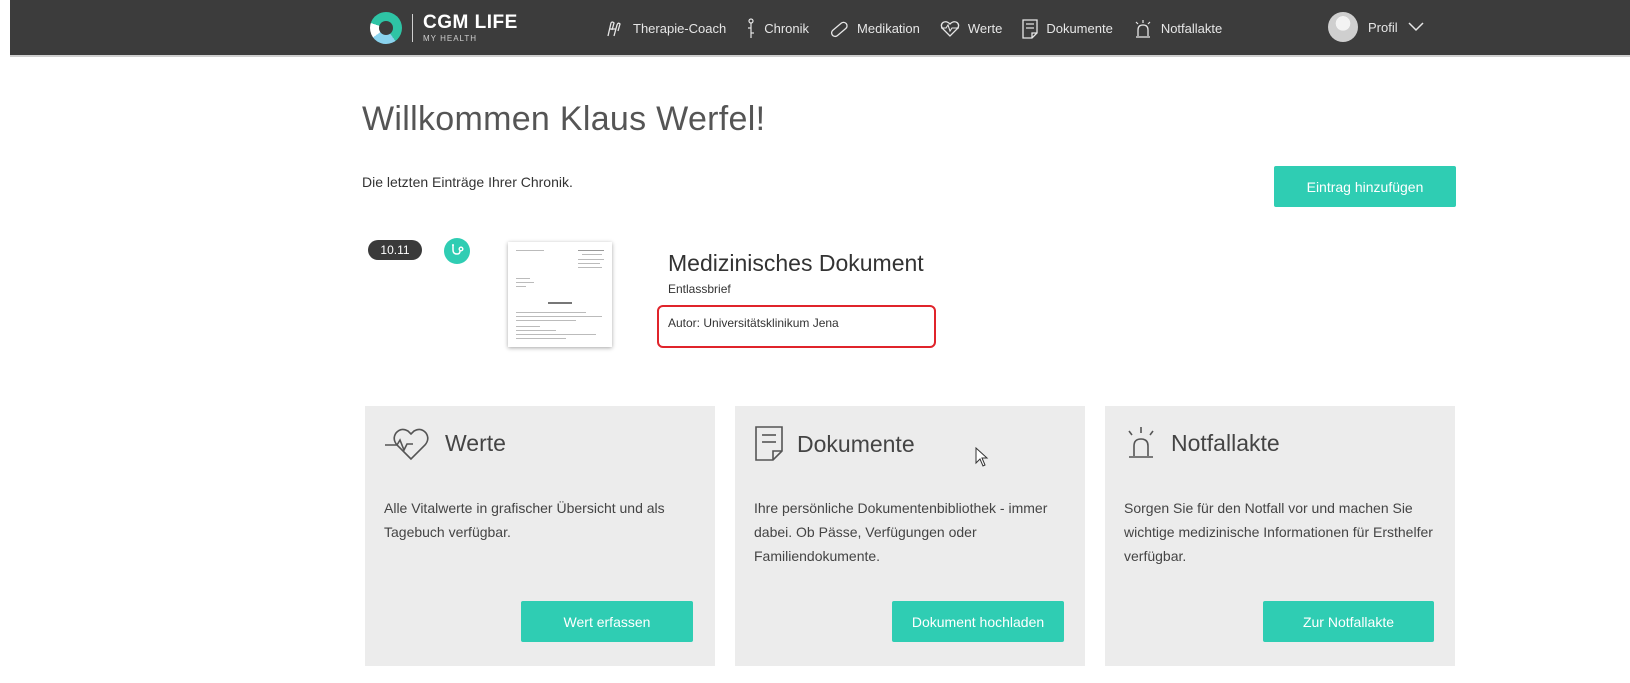 Image resolution: width=1630 pixels, height=683 pixels. I want to click on nav-item-notfallakte: Notfallakte, so click(1177, 29).